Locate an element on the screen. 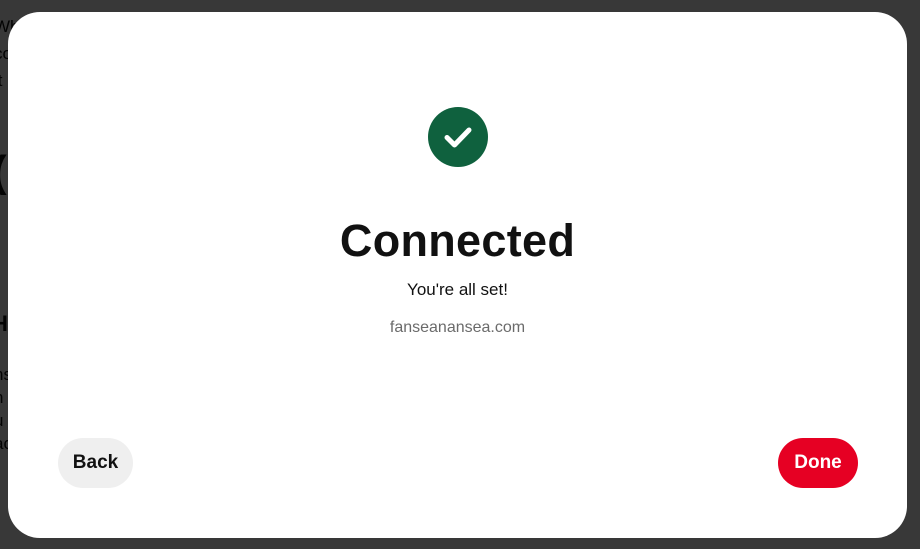 This screenshot has height=549, width=920. back-button: Back is located at coordinates (95, 463).